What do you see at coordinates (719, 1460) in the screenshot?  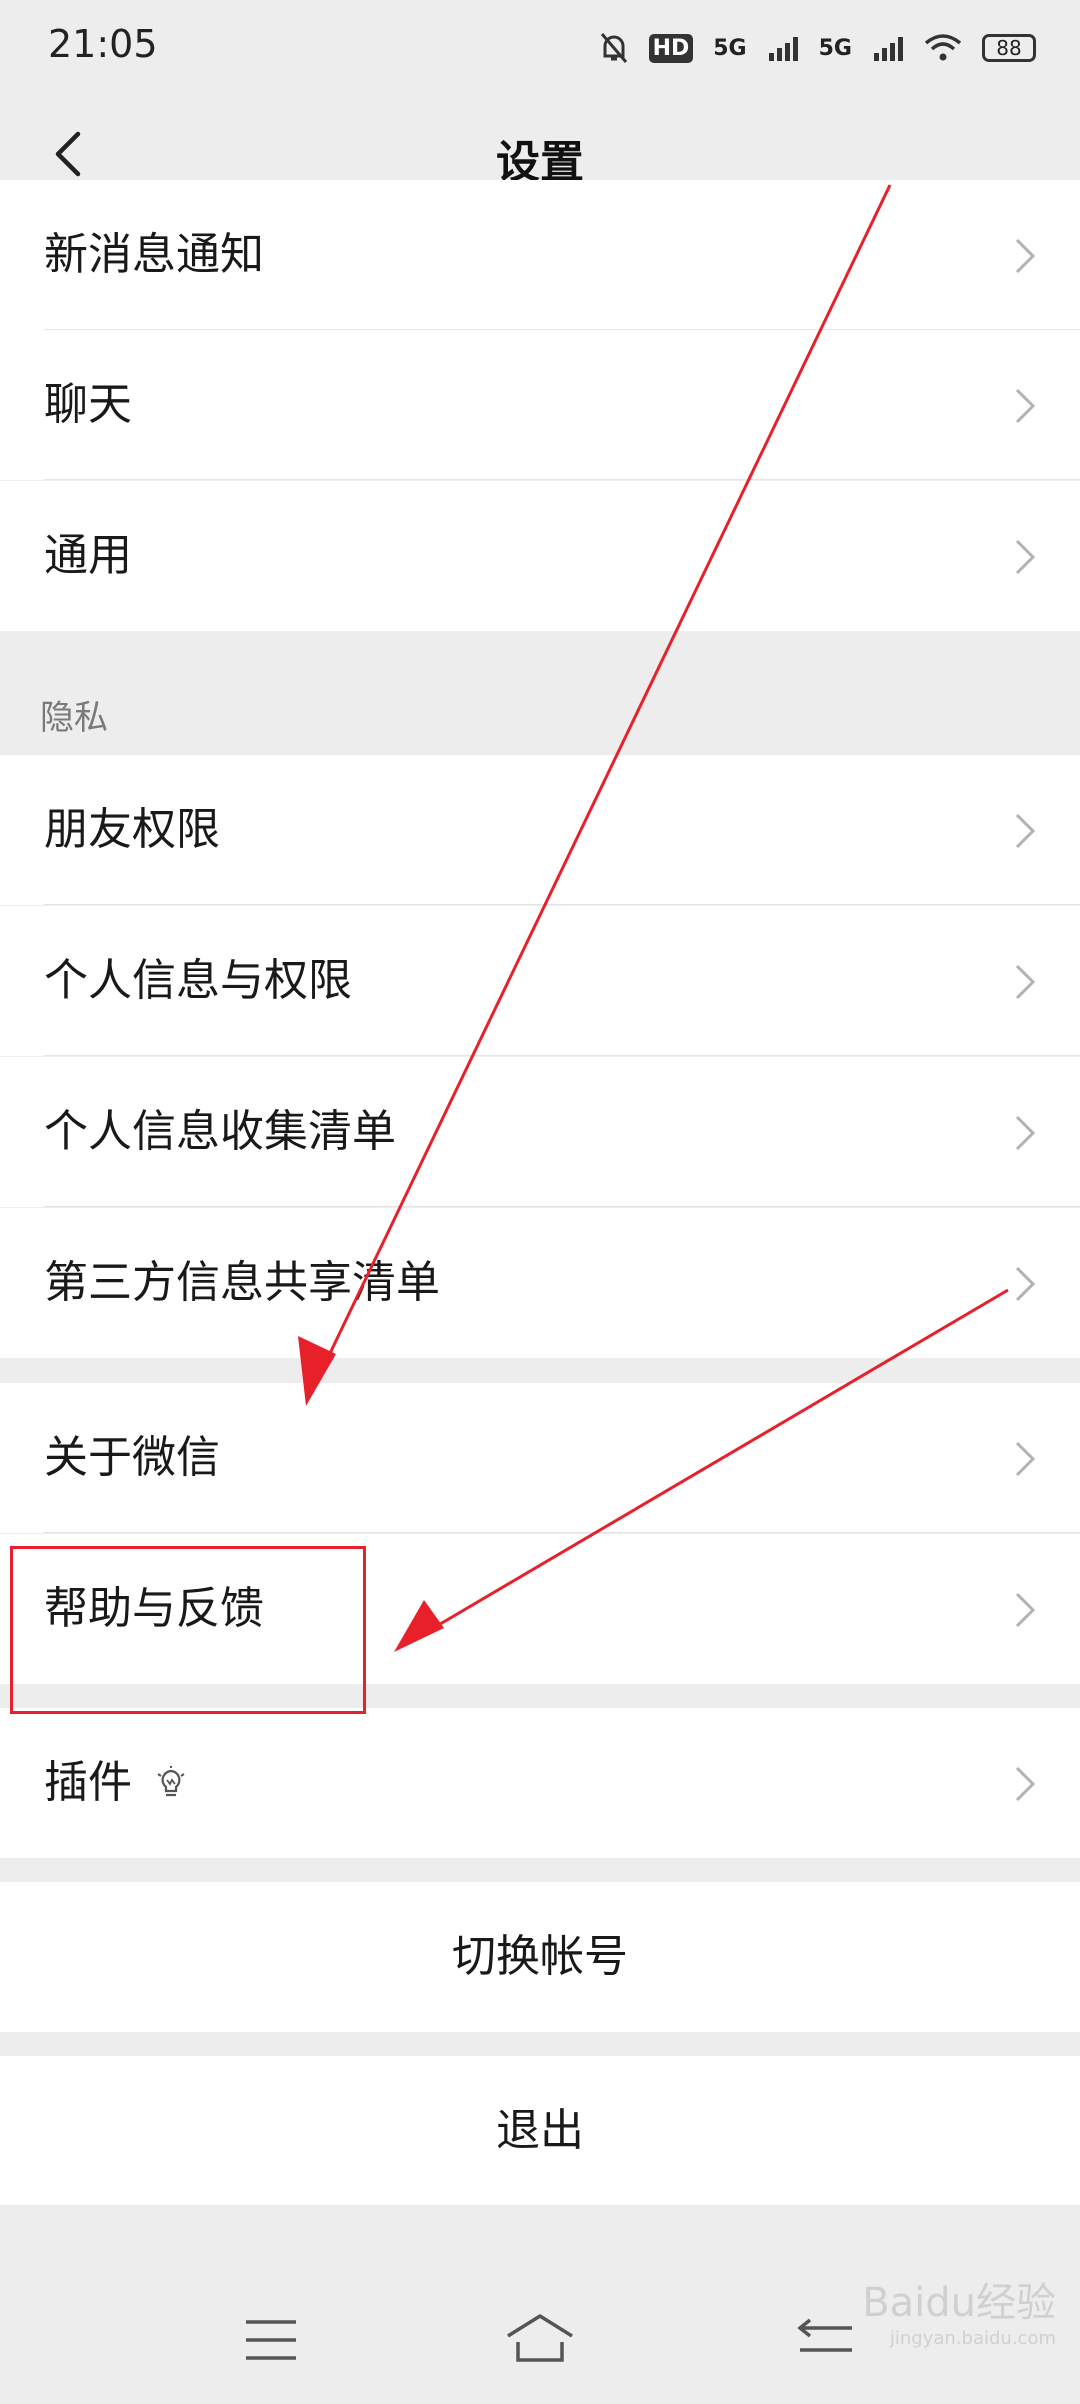 I see `annotation-arrow-2-line` at bounding box center [719, 1460].